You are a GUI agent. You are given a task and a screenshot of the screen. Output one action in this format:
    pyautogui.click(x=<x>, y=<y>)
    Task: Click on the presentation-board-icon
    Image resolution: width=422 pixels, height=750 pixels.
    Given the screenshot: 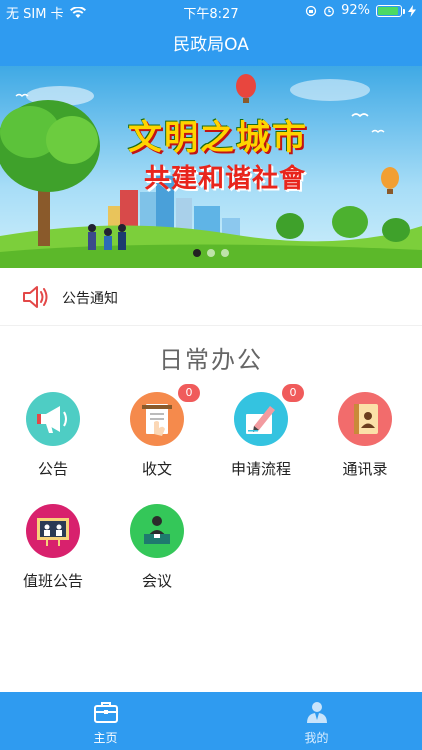 What is the action you would take?
    pyautogui.click(x=53, y=531)
    